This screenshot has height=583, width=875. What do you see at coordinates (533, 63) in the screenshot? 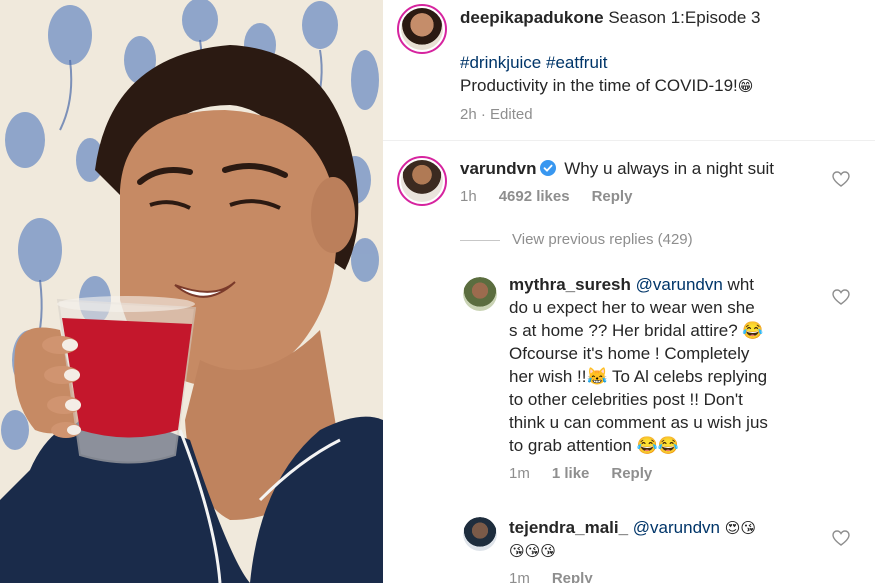
I see `hashtags: #drinkjuice #eatfruit` at bounding box center [533, 63].